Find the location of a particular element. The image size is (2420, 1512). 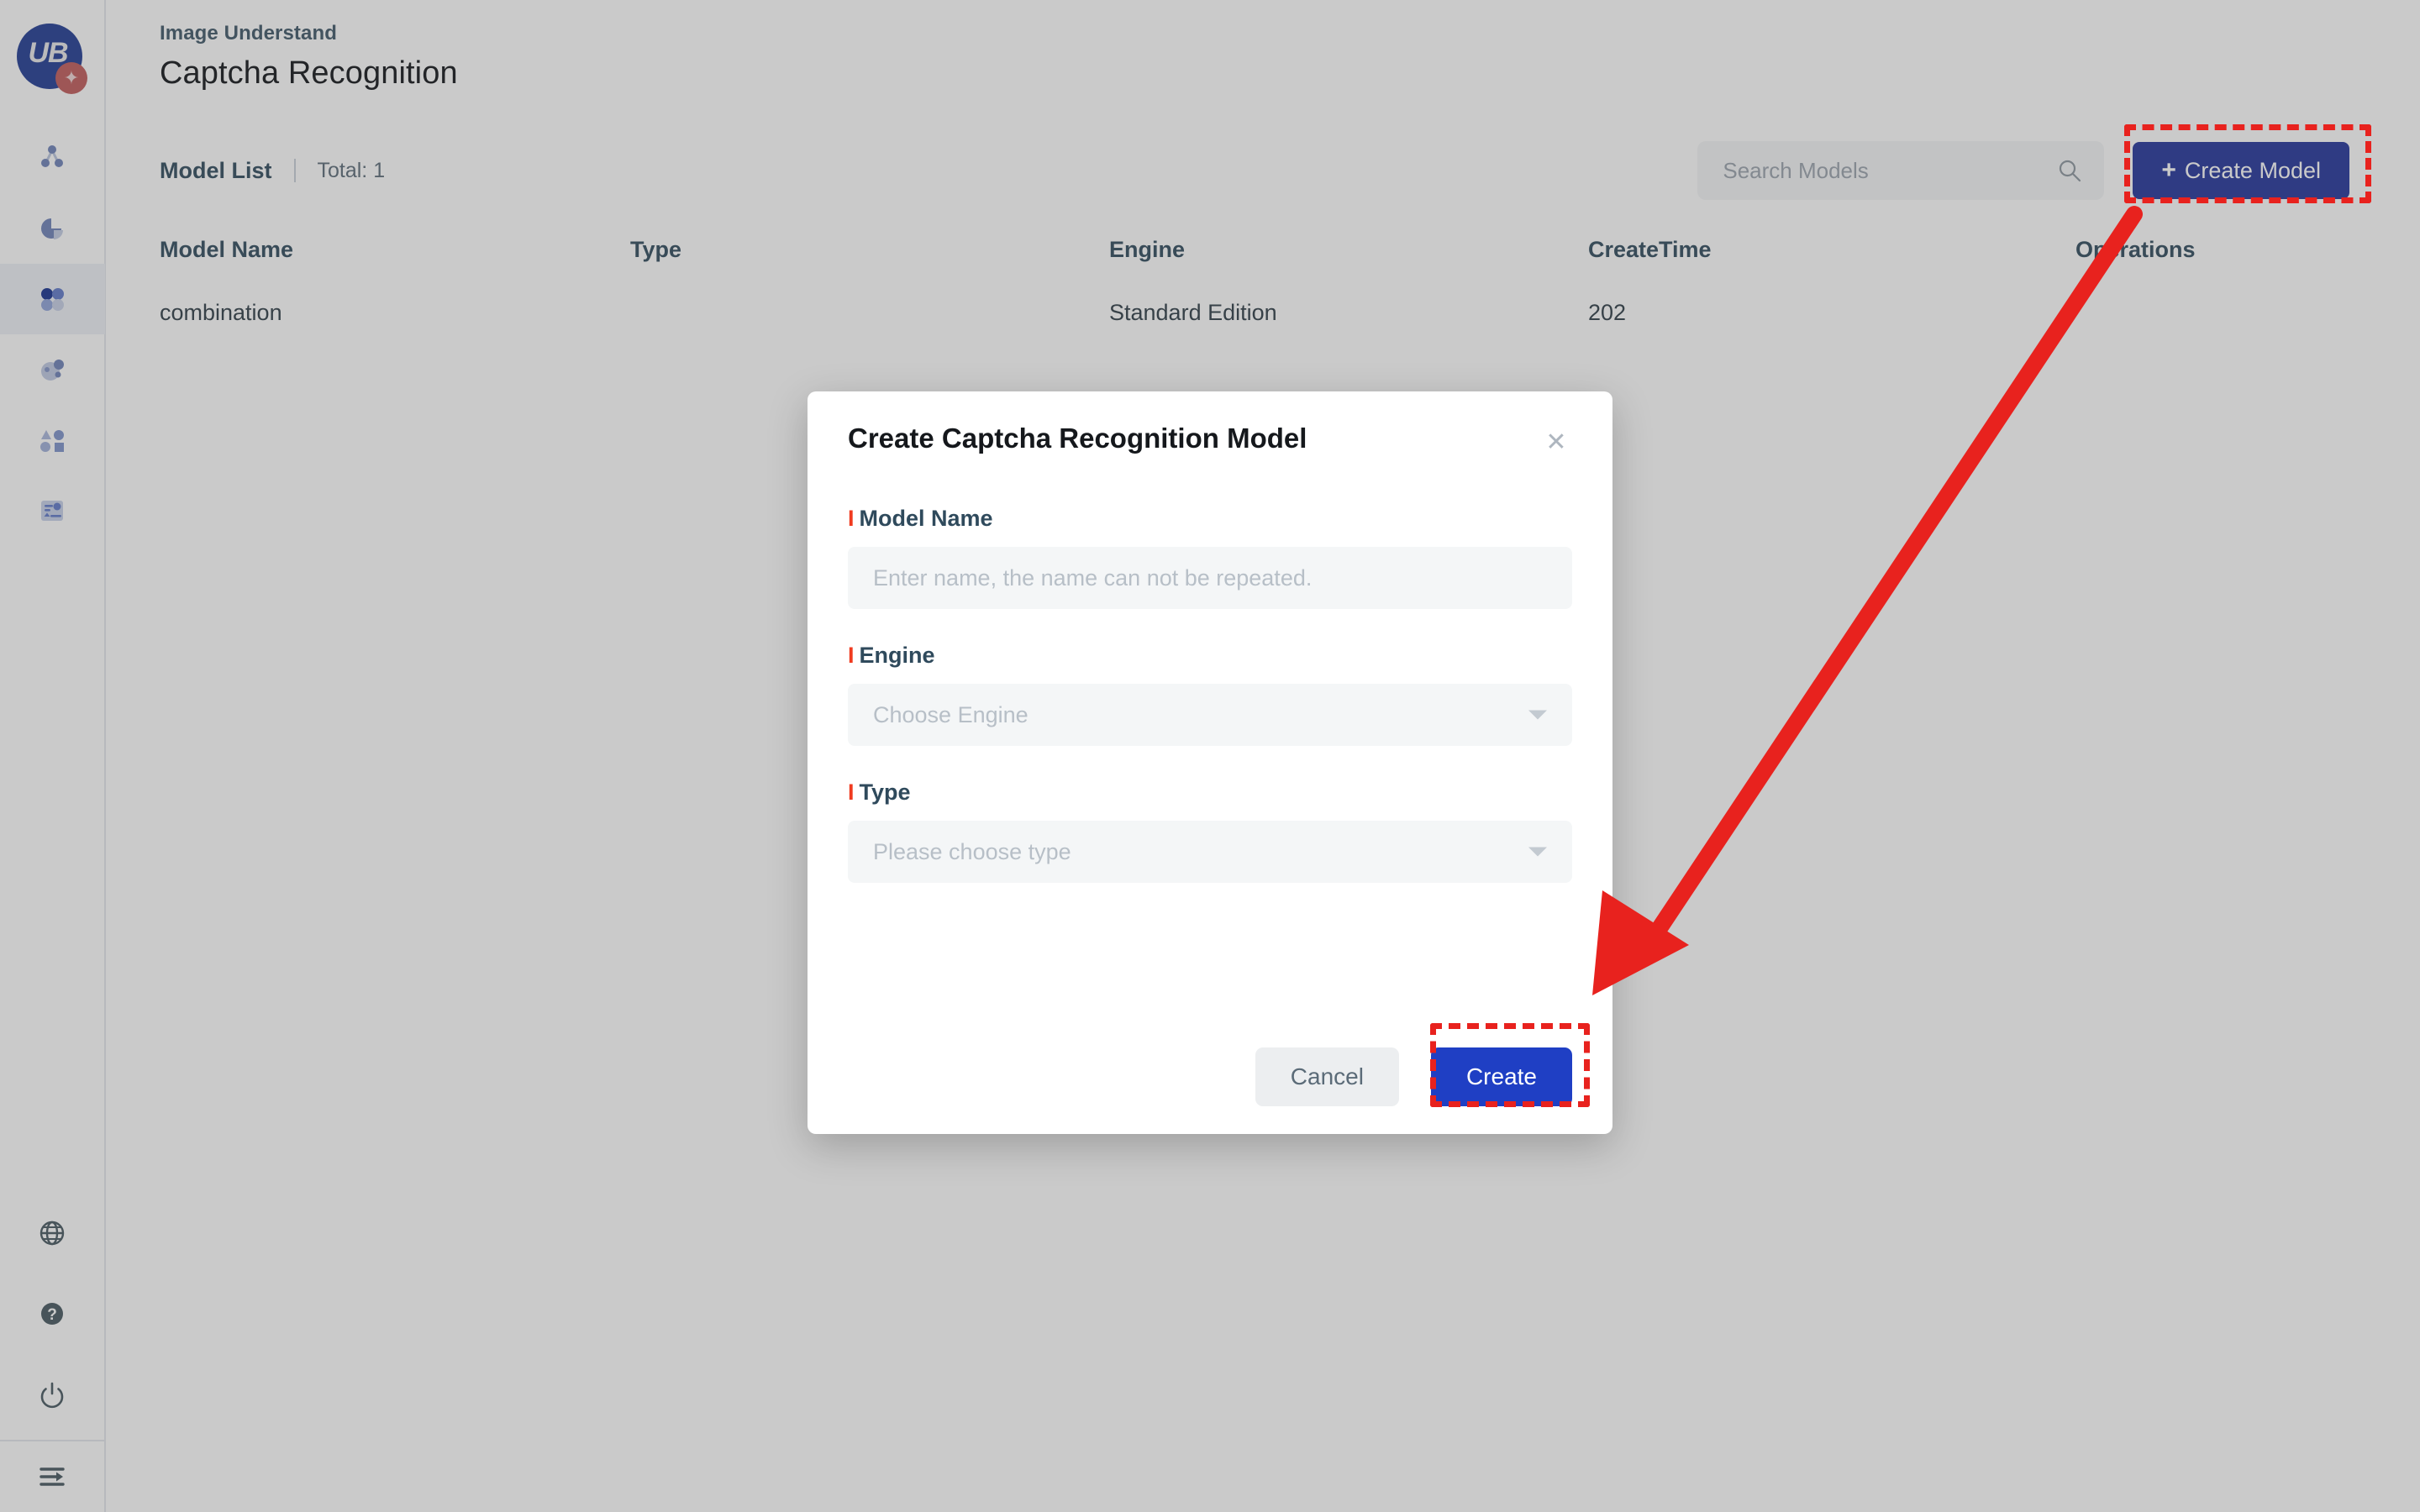

model-name-input-wrap is located at coordinates (1210, 578).